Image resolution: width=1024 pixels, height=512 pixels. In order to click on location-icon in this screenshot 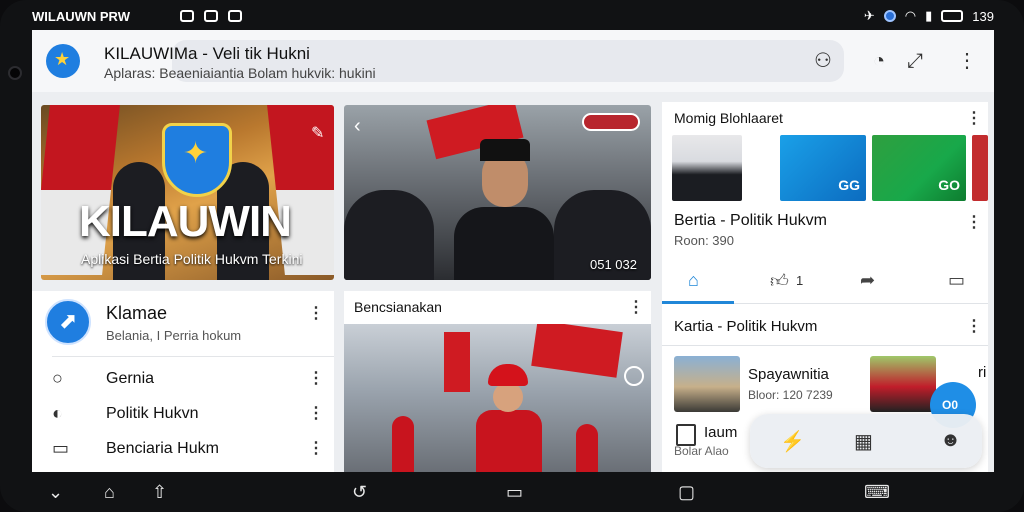, I will do `click(889, 16)`.